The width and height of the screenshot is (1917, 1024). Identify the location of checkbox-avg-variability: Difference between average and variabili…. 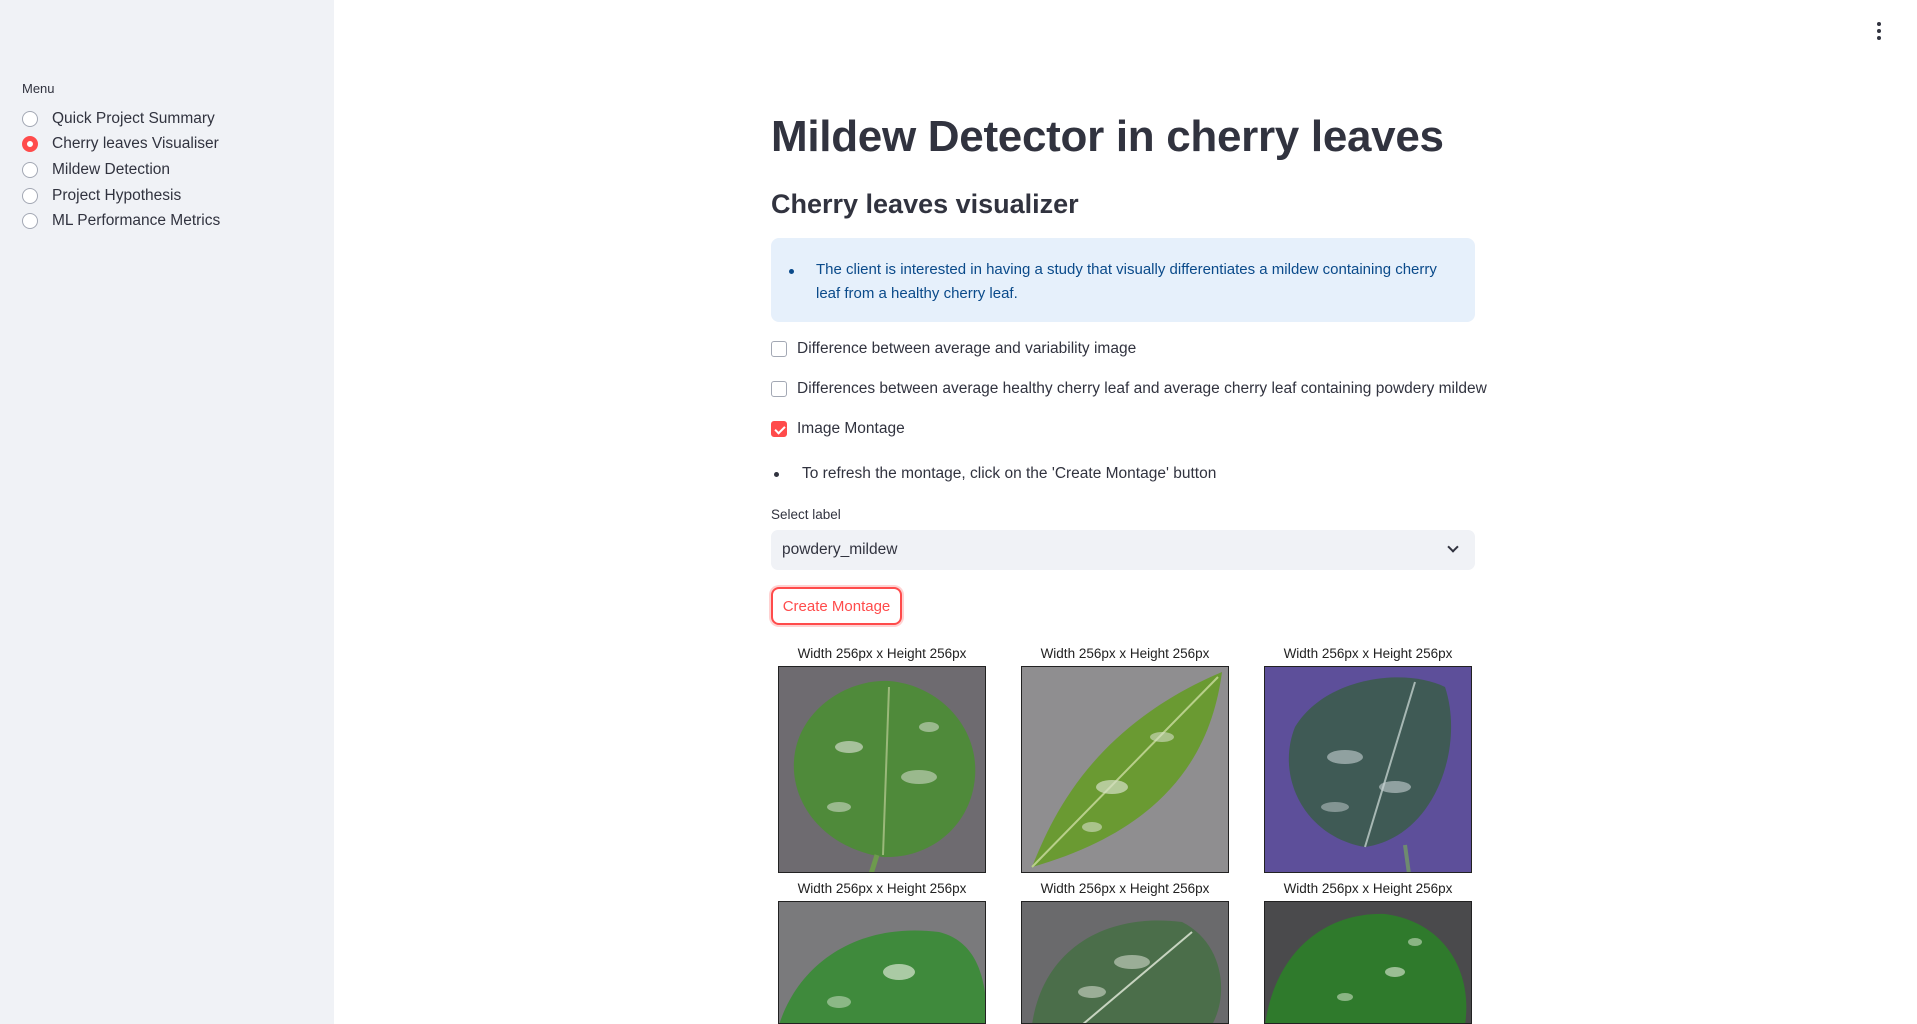
(953, 349).